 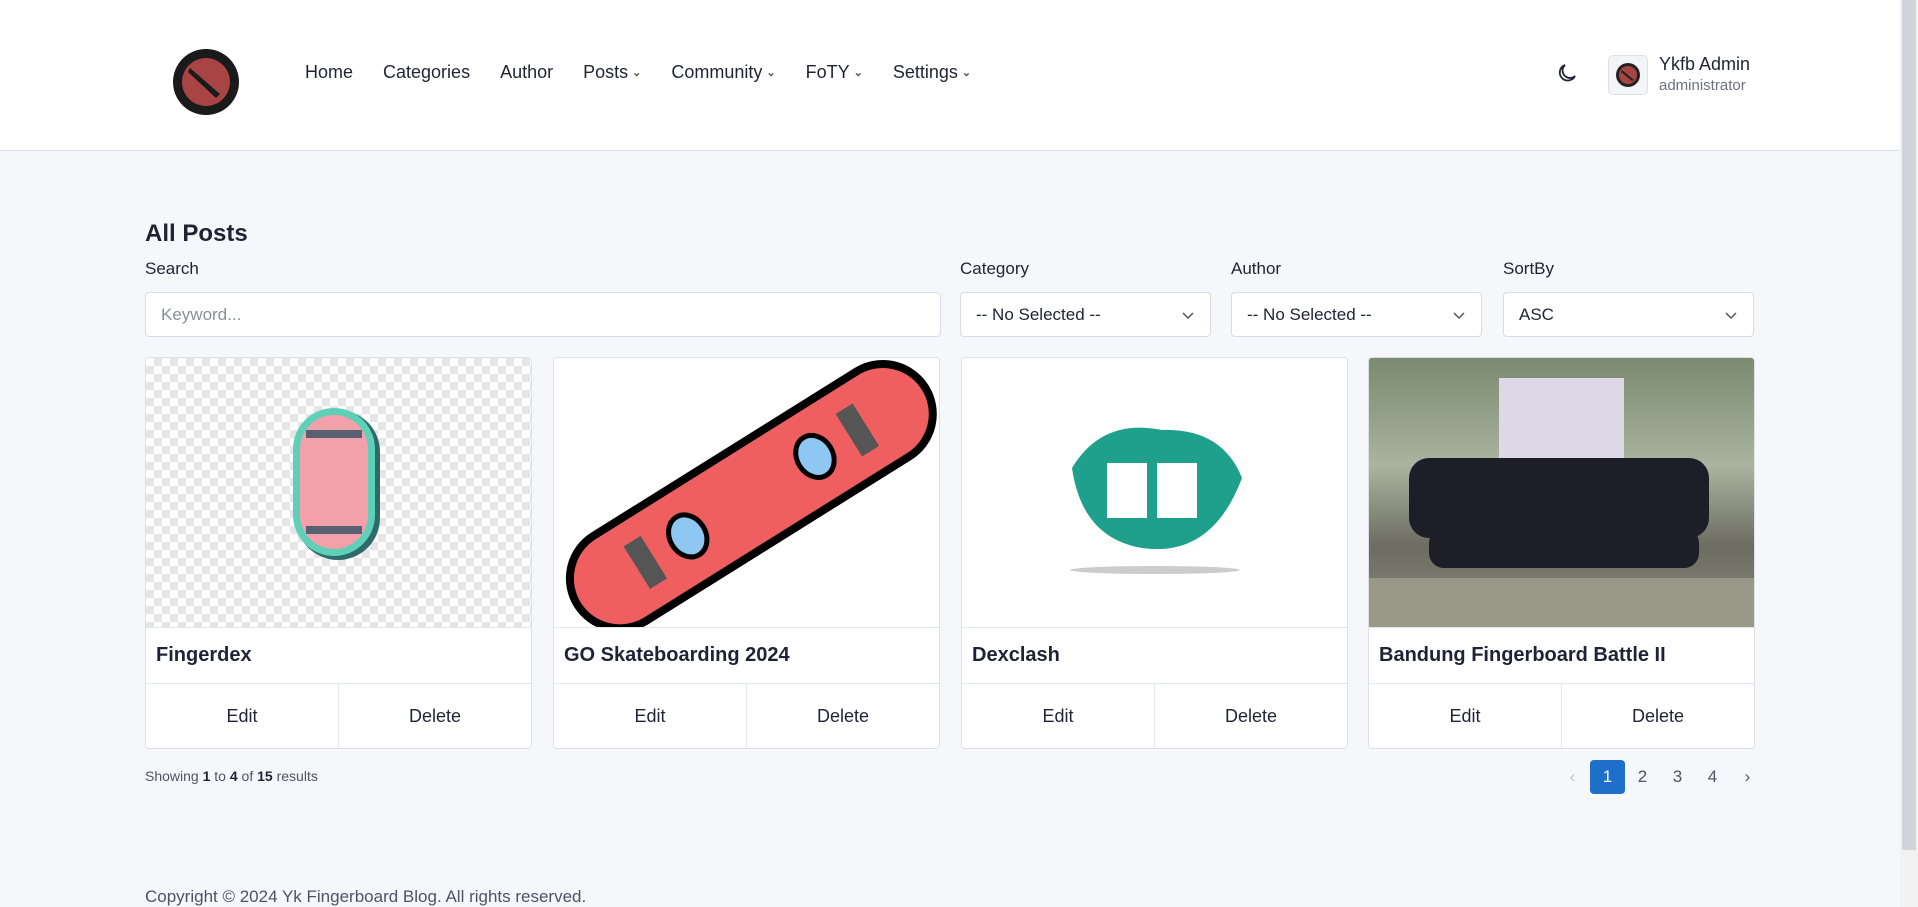 I want to click on to-text: to, so click(x=220, y=776).